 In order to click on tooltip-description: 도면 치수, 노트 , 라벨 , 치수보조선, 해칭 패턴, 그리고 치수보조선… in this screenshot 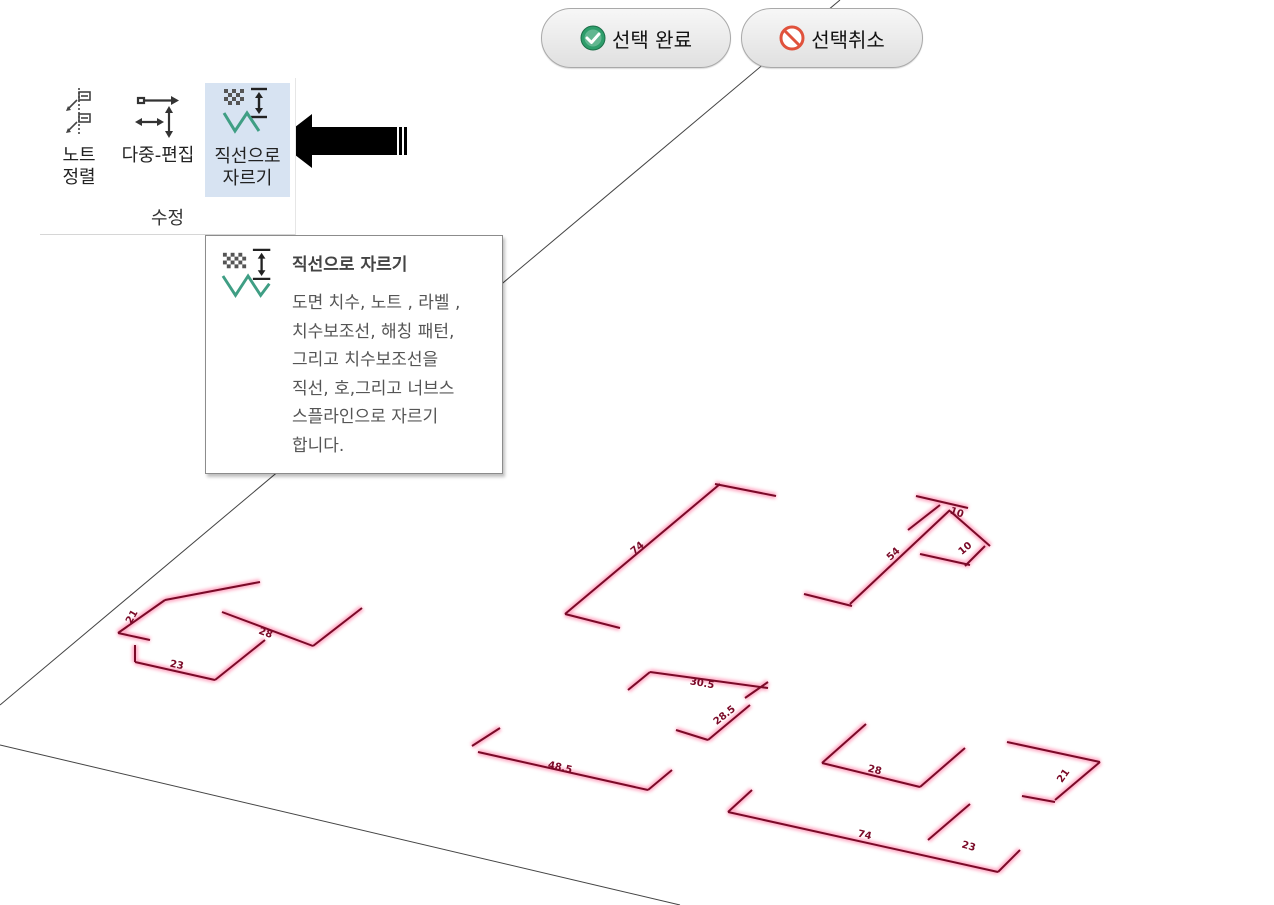, I will do `click(394, 375)`.